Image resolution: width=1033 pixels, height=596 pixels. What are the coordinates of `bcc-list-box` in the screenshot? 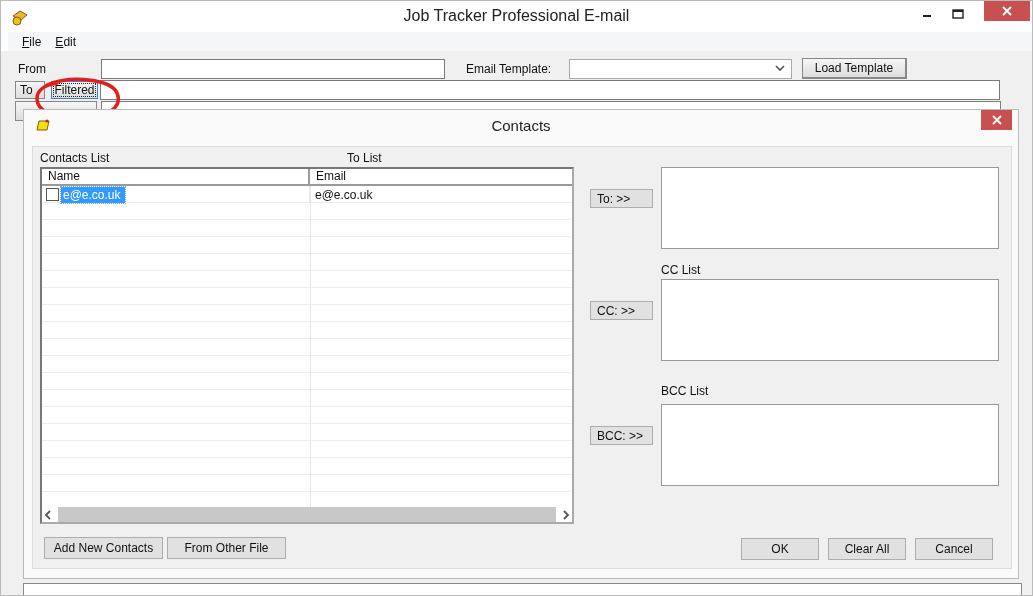 It's located at (830, 445).